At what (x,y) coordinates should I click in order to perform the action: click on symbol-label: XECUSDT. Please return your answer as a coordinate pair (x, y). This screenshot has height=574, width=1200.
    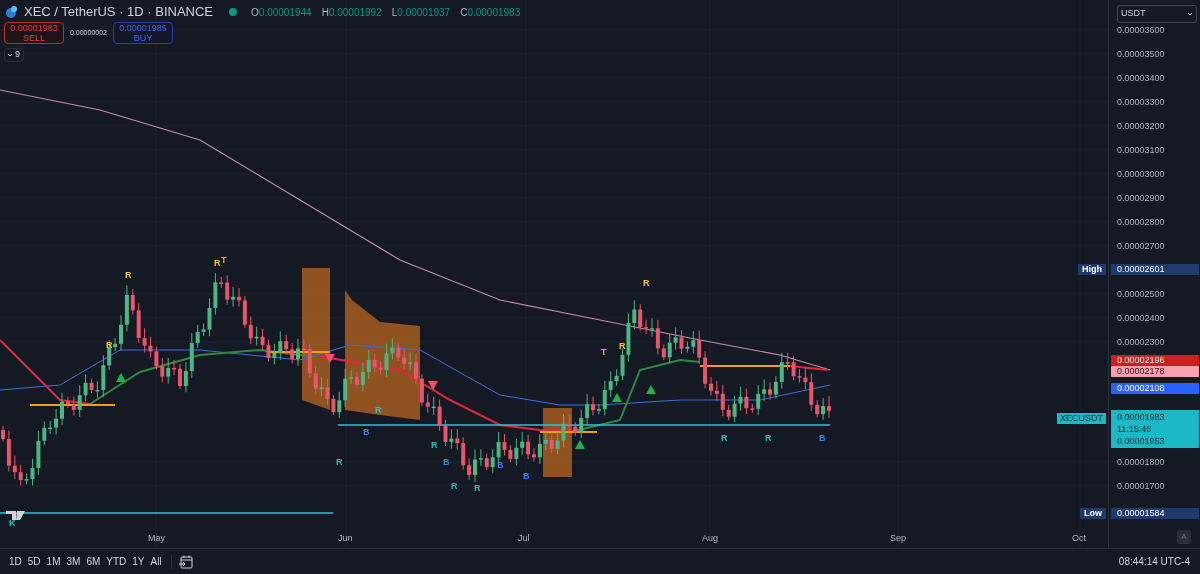
    Looking at the image, I should click on (1081, 418).